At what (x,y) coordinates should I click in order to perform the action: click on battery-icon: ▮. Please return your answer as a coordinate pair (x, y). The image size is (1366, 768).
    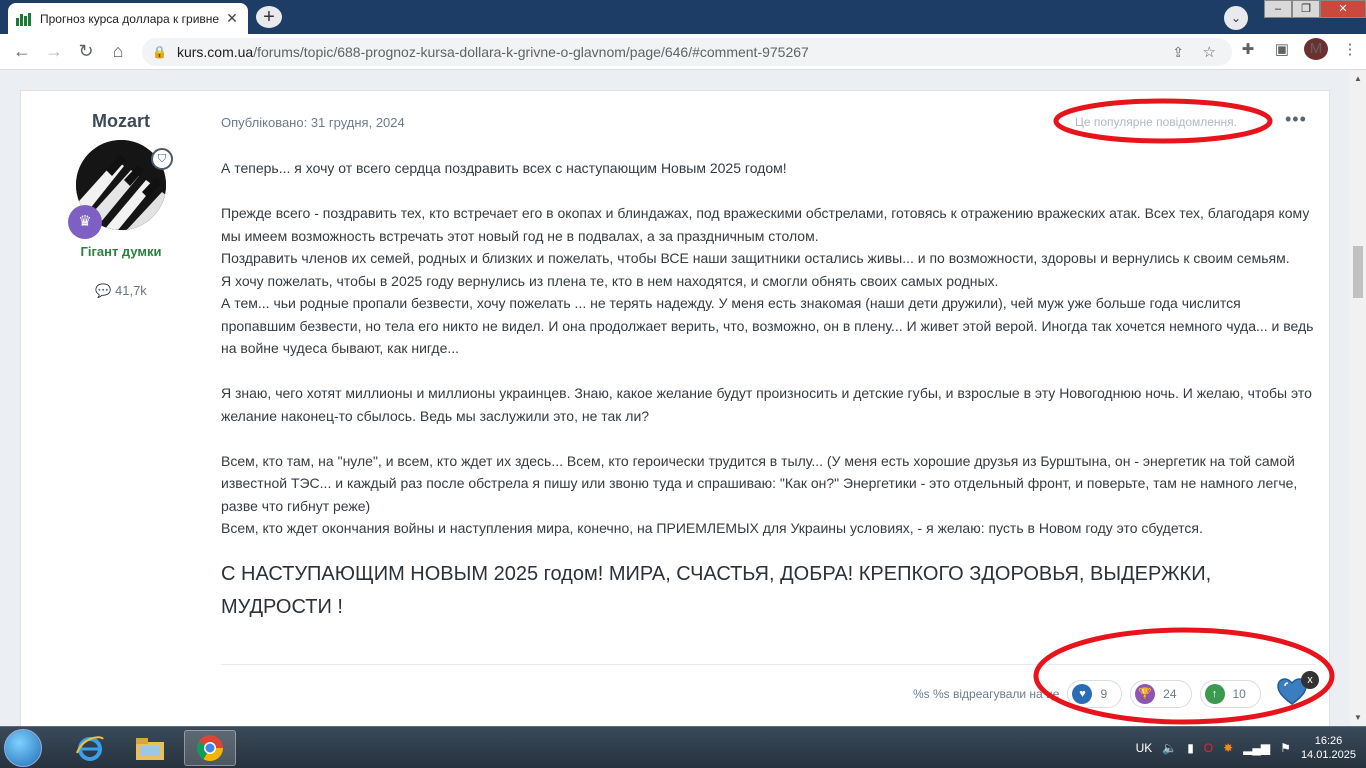
    Looking at the image, I should click on (1190, 748).